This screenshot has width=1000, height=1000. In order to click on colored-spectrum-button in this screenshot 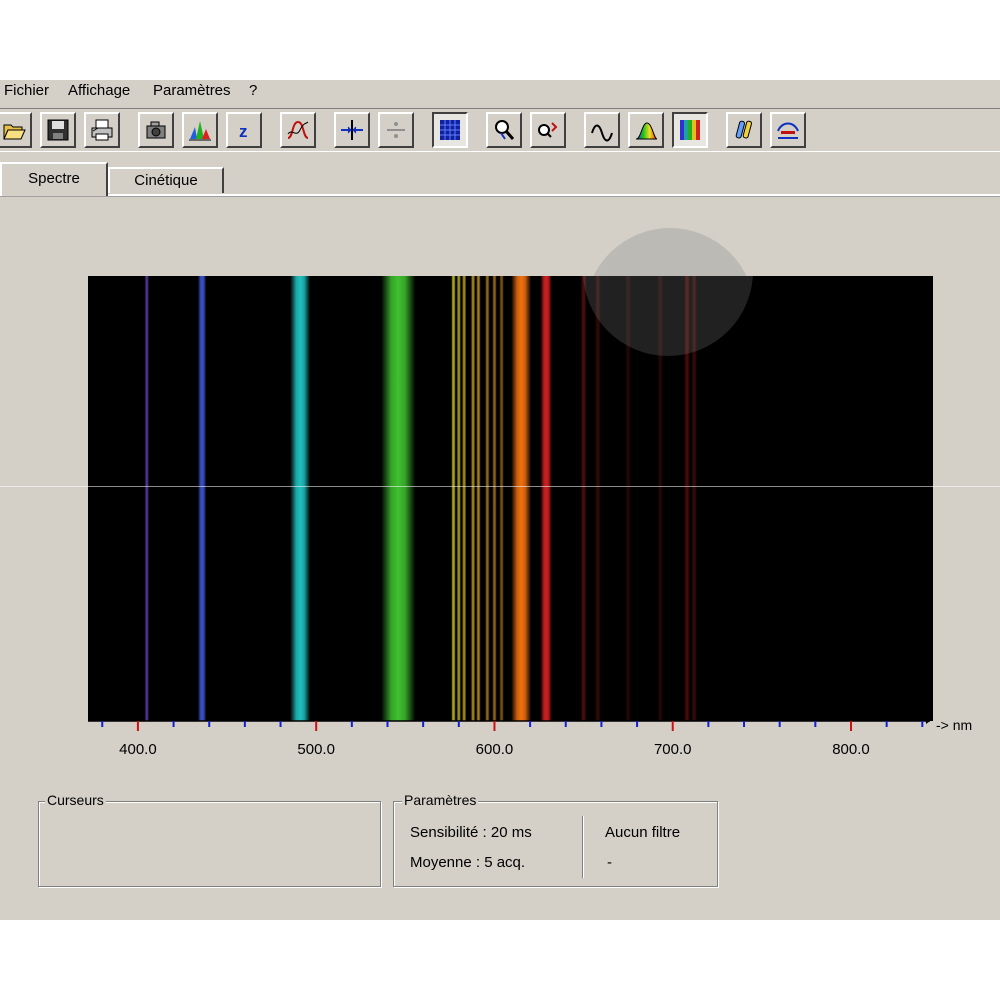, I will do `click(646, 130)`.